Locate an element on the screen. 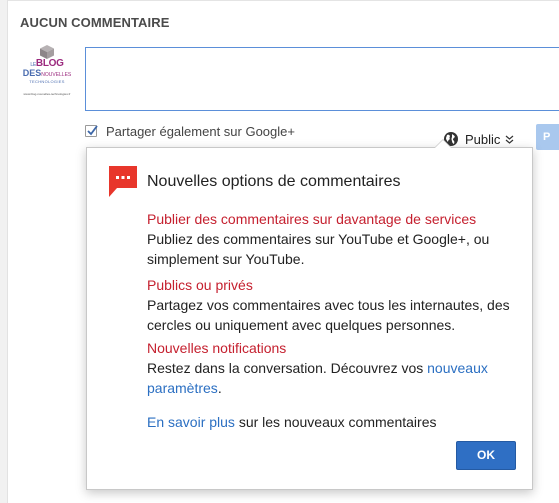 The height and width of the screenshot is (503, 559). popup-title: Nouvelles options de commentaires is located at coordinates (274, 181).